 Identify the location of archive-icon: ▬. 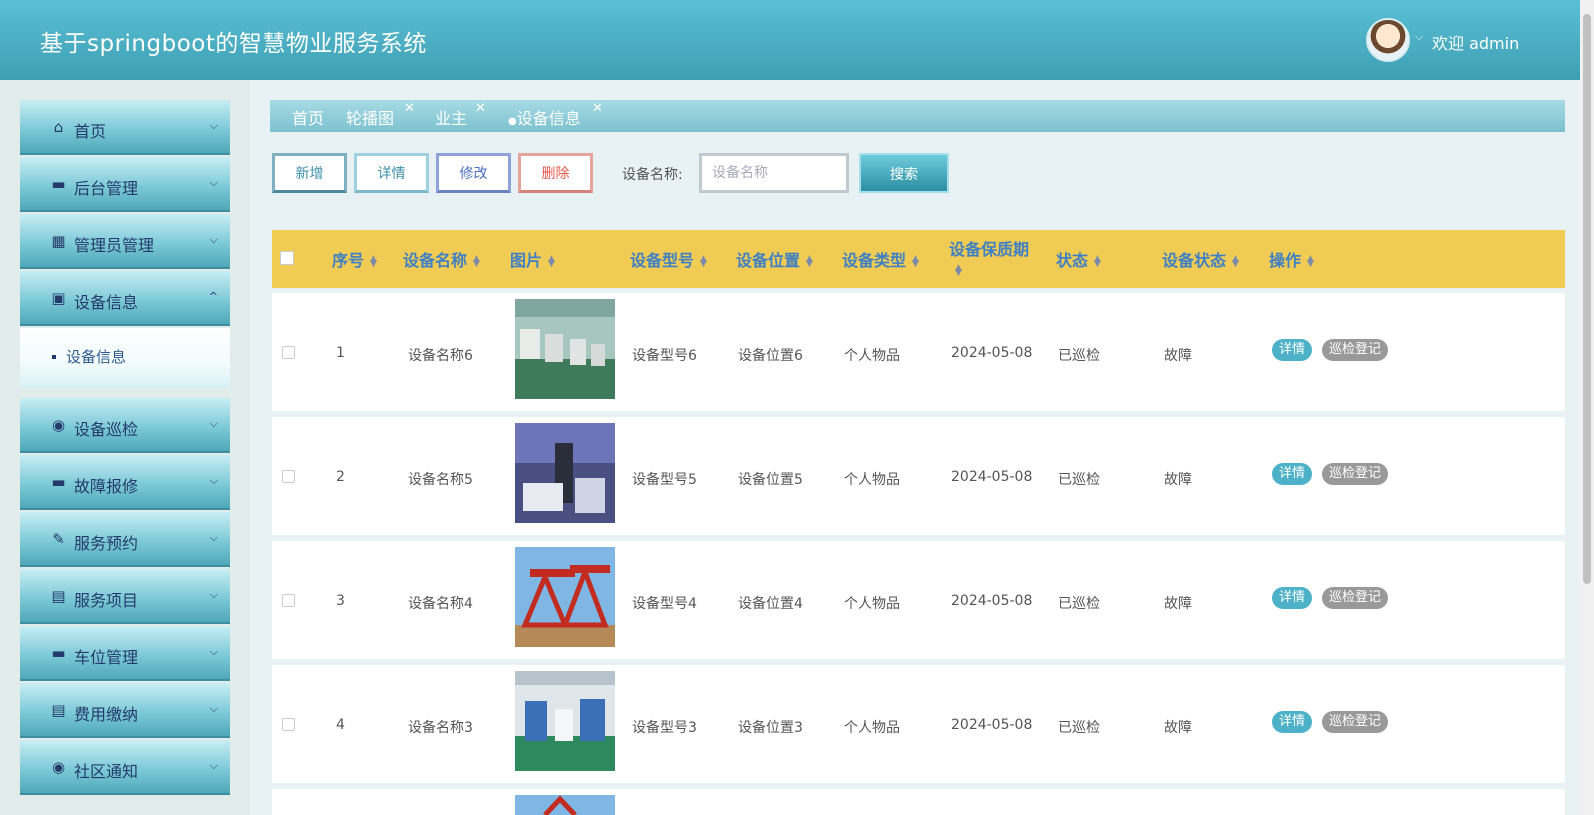
(58, 184).